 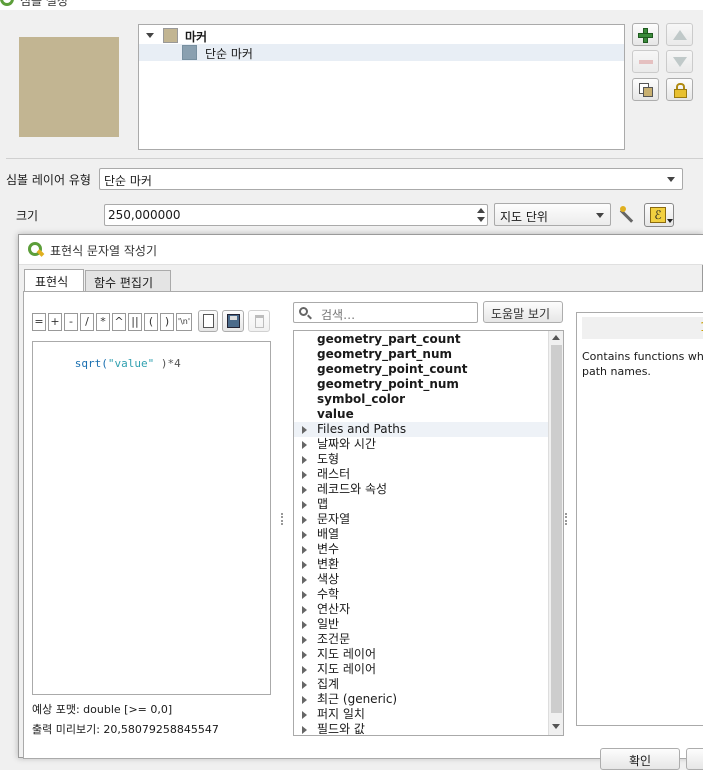 I want to click on group-label: 최근 (generic), so click(x=357, y=699).